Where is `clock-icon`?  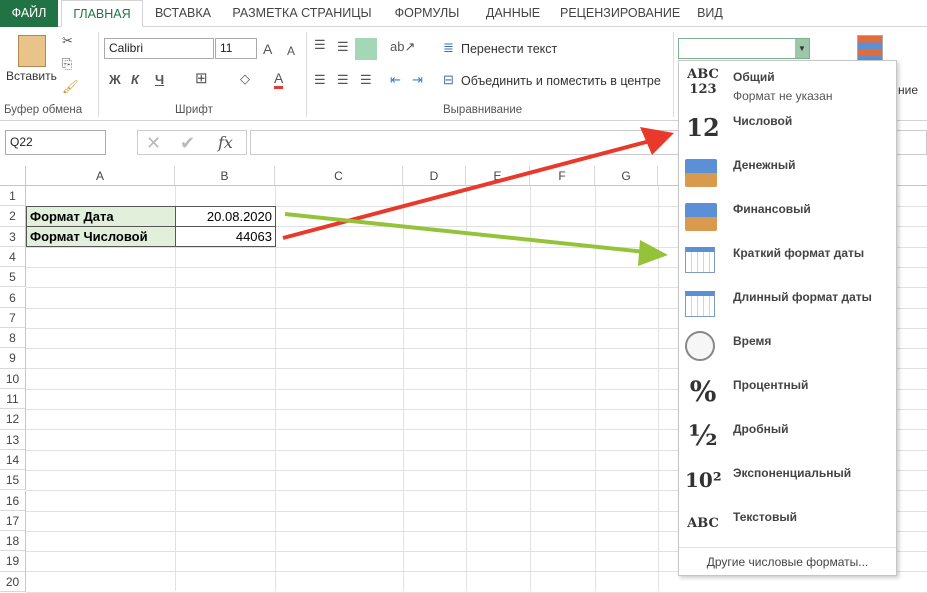
clock-icon is located at coordinates (700, 346).